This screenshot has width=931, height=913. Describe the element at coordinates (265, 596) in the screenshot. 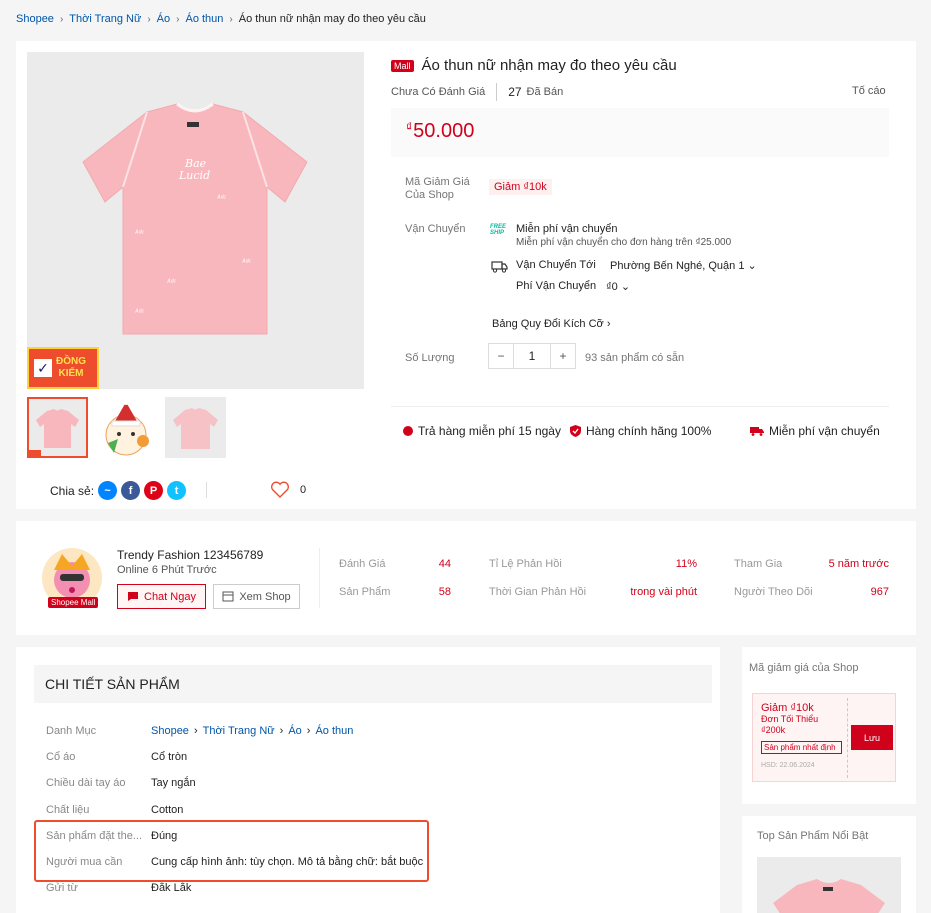

I see `view-shop-label: Xem Shop` at that location.